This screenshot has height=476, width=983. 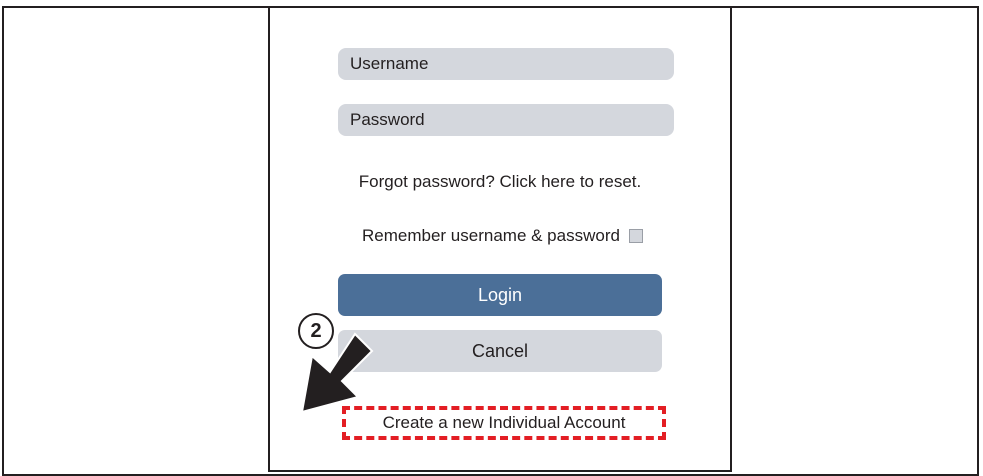 What do you see at coordinates (316, 331) in the screenshot?
I see `step-number-badge: 2` at bounding box center [316, 331].